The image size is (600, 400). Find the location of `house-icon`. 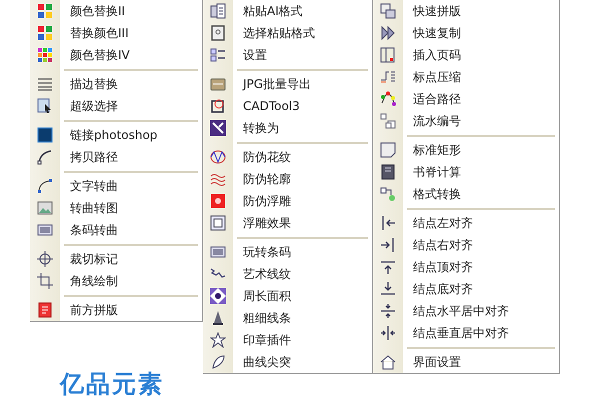

house-icon is located at coordinates (388, 362).